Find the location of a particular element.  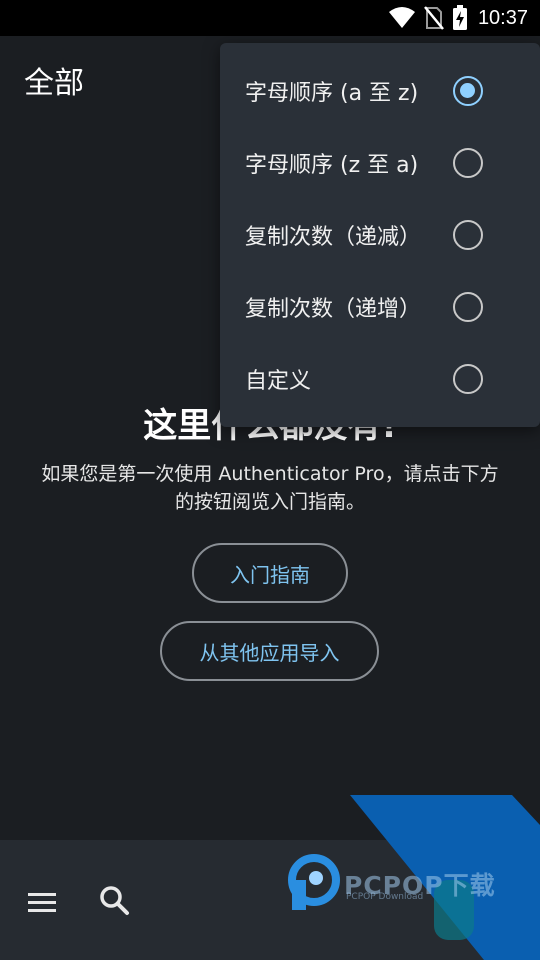

menu-item-label: 复制次数（递增） is located at coordinates (333, 309).